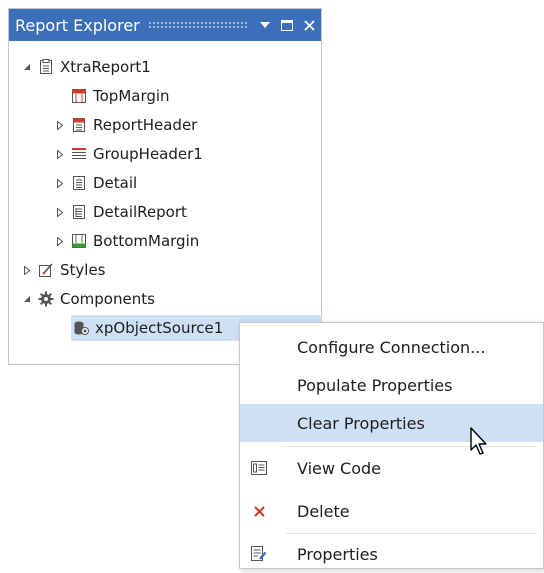  What do you see at coordinates (337, 554) in the screenshot?
I see `menu-item-label: Properties` at bounding box center [337, 554].